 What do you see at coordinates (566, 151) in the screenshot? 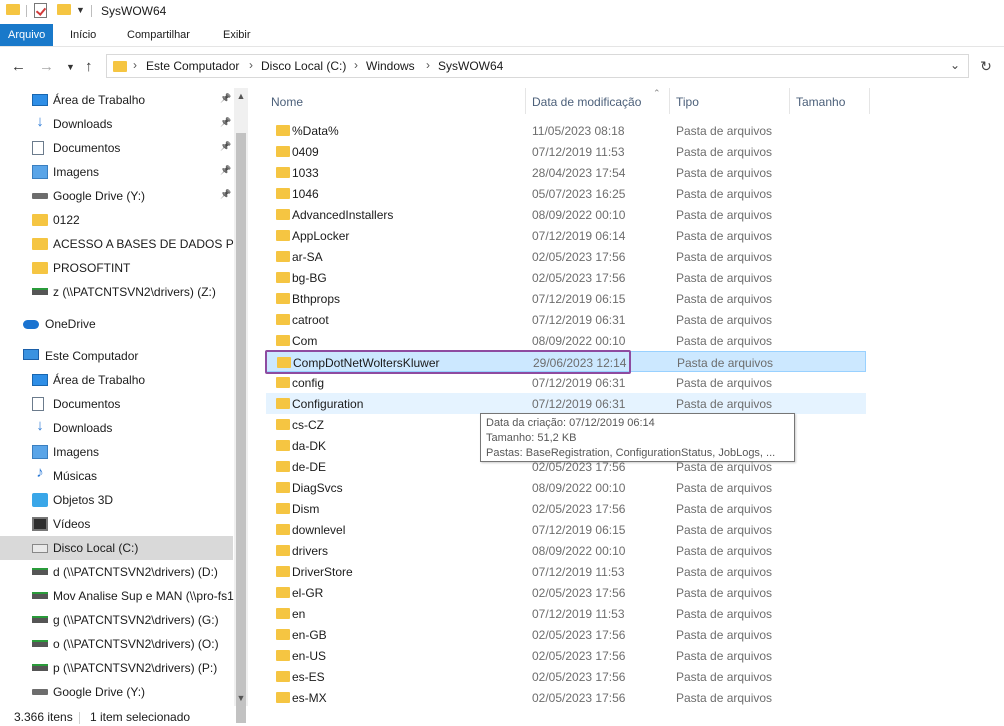
I see `file-row: 0409 07/12/2019 11:53 Pasta de arquivos` at bounding box center [566, 151].